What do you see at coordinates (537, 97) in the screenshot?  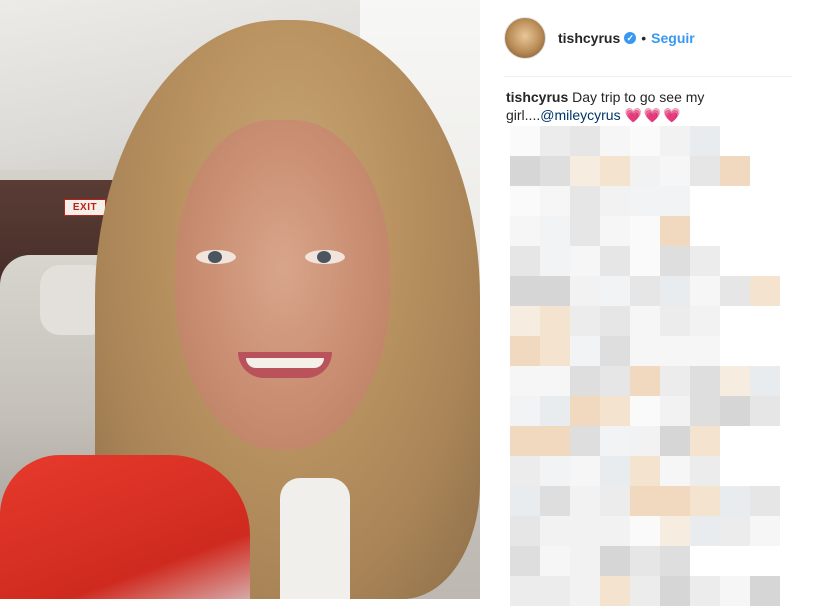 I see `caption-username: tishcyrus` at bounding box center [537, 97].